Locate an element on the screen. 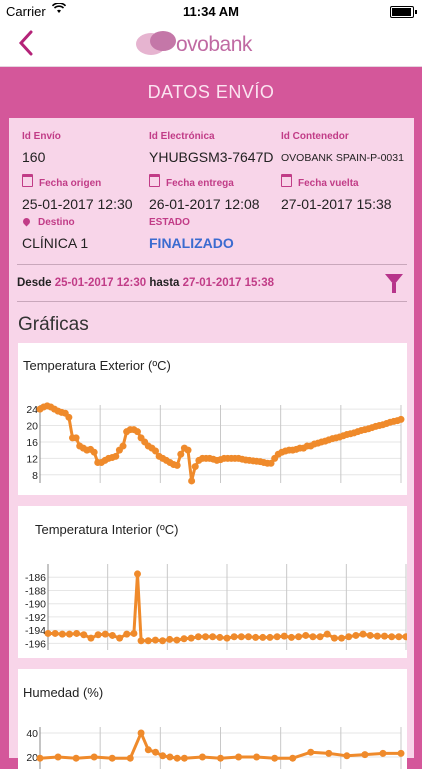 This screenshot has width=422, height=769. fecha-entrega-value: 26-01-2017 12:08 is located at coordinates (204, 204).